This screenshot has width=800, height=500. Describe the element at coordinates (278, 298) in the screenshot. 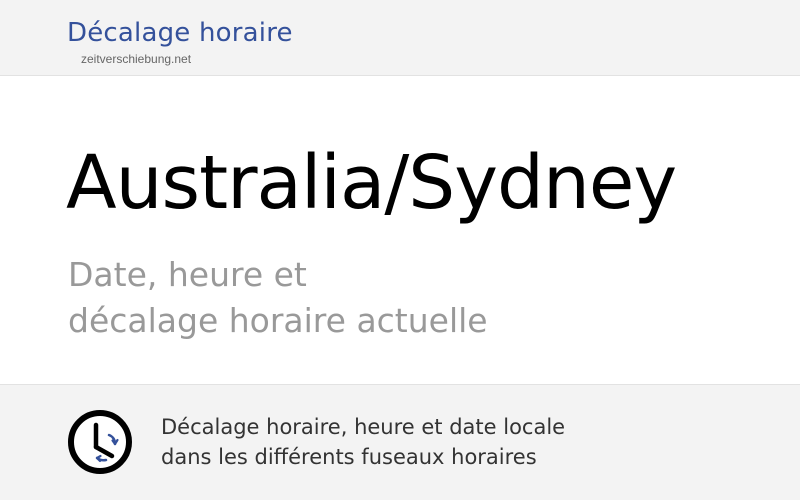

I see `page-subtitle: Date, heure et décalage horaire actuelle` at that location.